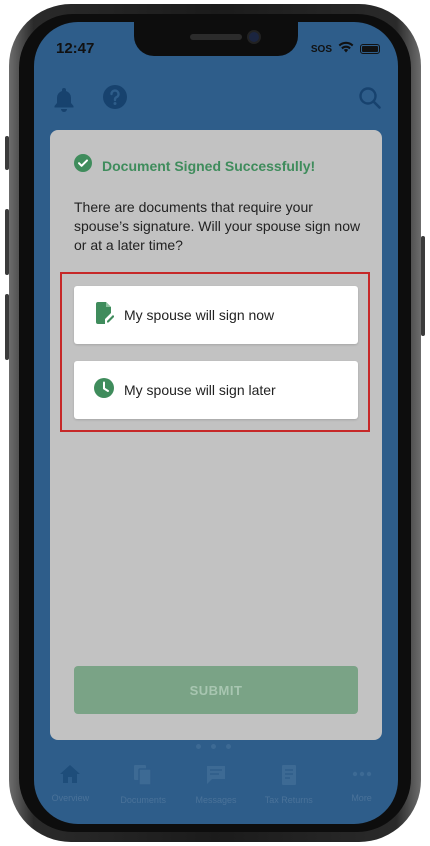  I want to click on tax-return-icon, so click(289, 777).